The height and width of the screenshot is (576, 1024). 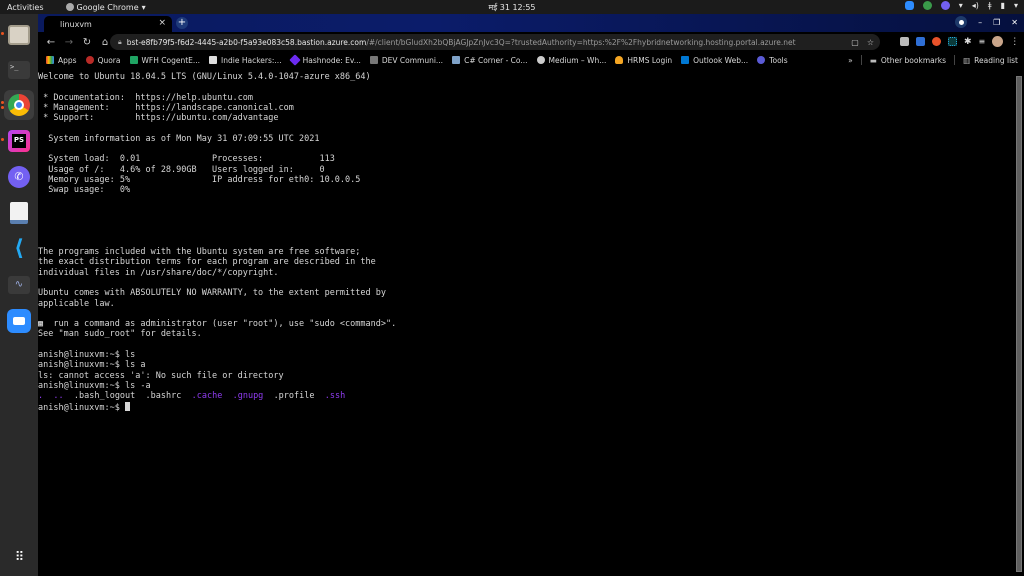 What do you see at coordinates (105, 7) in the screenshot?
I see `app-menu: Google Chrome ▾` at bounding box center [105, 7].